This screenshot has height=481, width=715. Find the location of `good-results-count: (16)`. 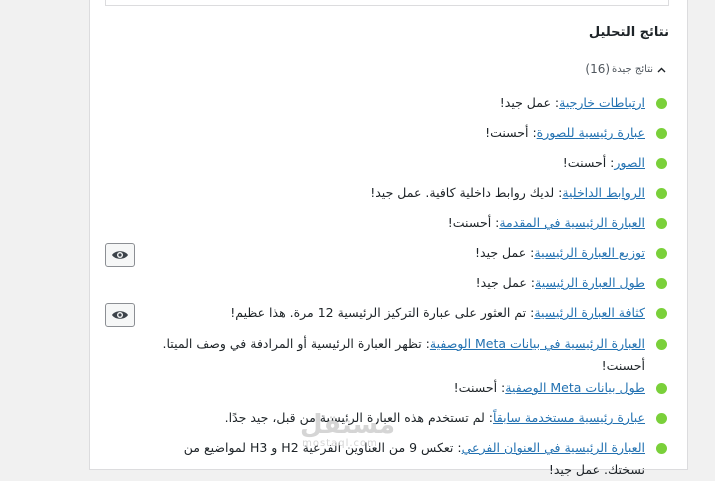

good-results-count: (16) is located at coordinates (598, 69).